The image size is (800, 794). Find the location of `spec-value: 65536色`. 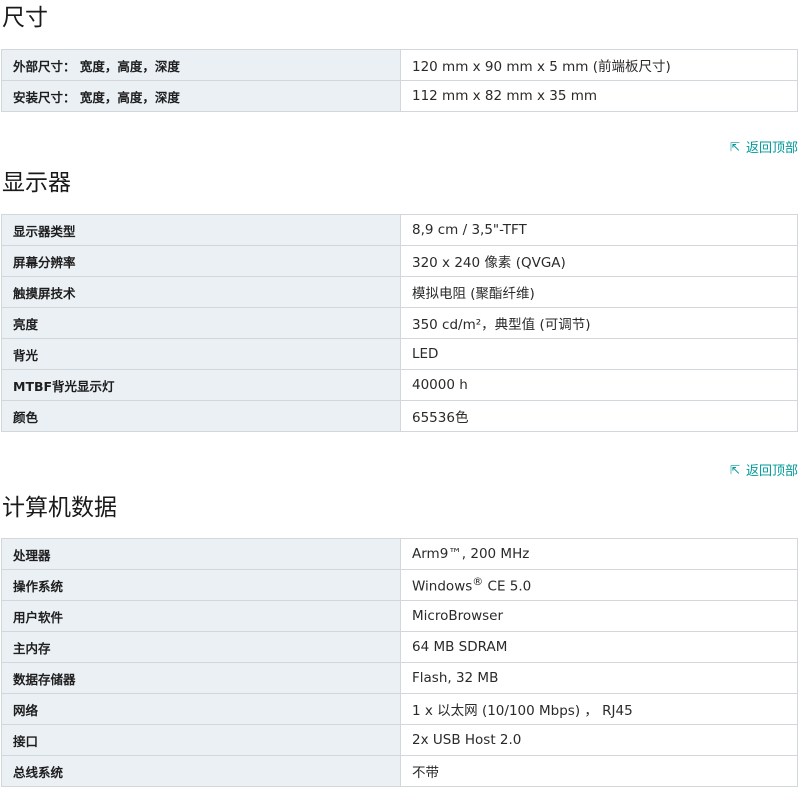

spec-value: 65536色 is located at coordinates (599, 416).